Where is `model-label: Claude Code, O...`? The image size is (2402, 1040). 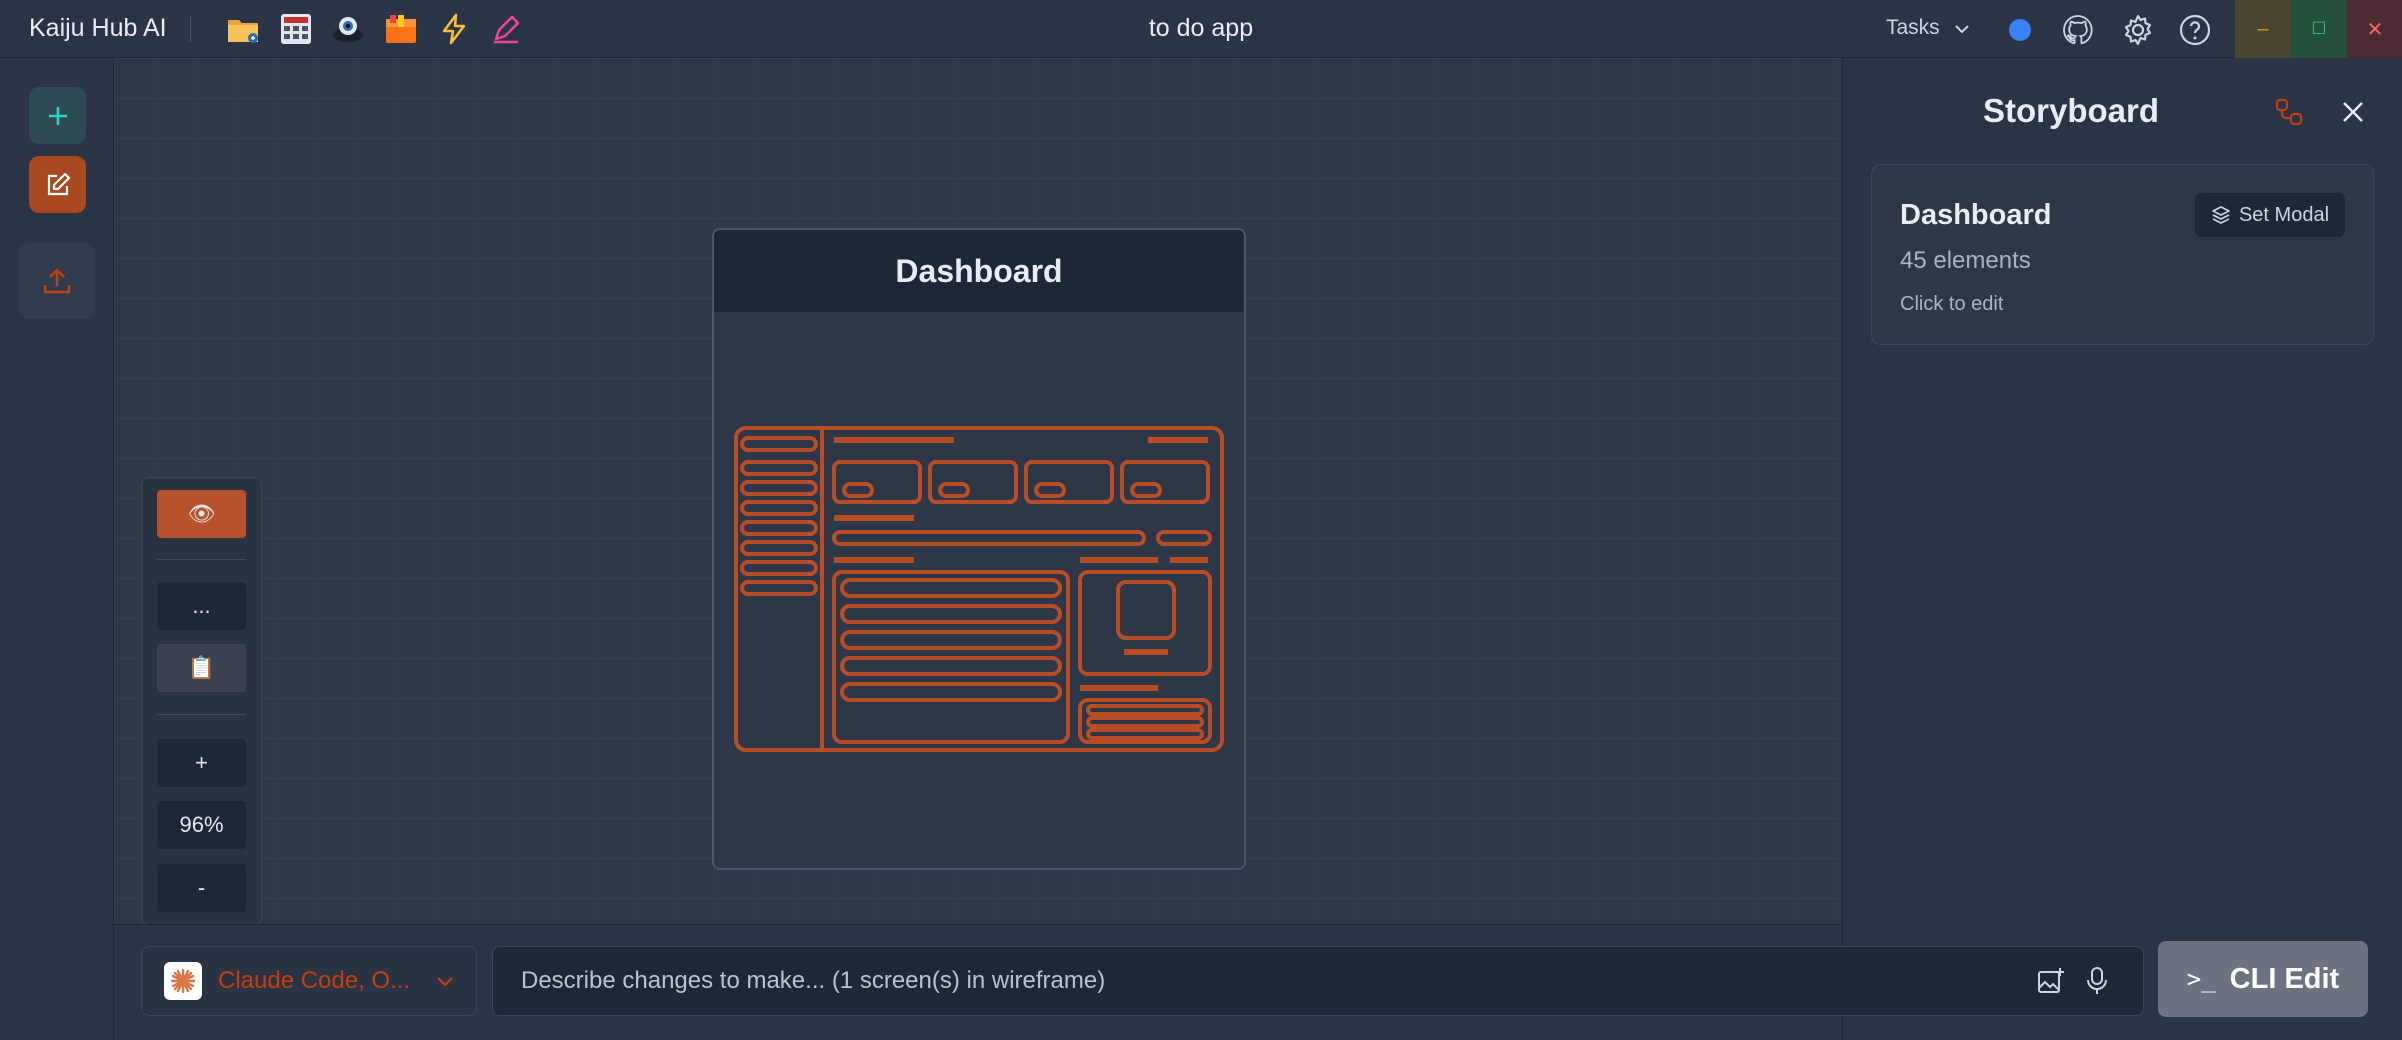
model-label: Claude Code, O... is located at coordinates (314, 980).